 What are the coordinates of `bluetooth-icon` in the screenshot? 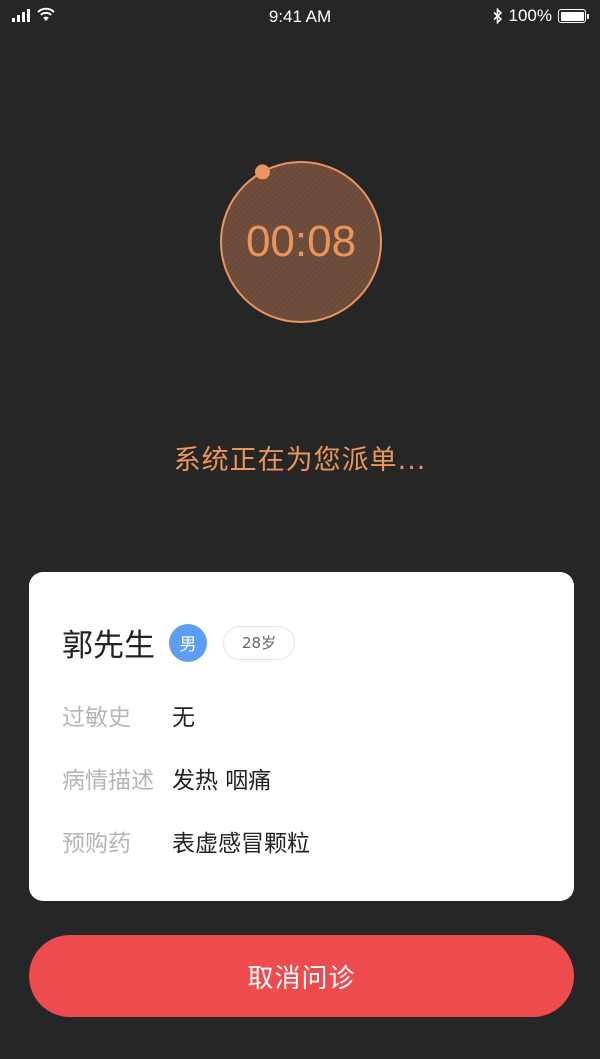 It's located at (497, 16).